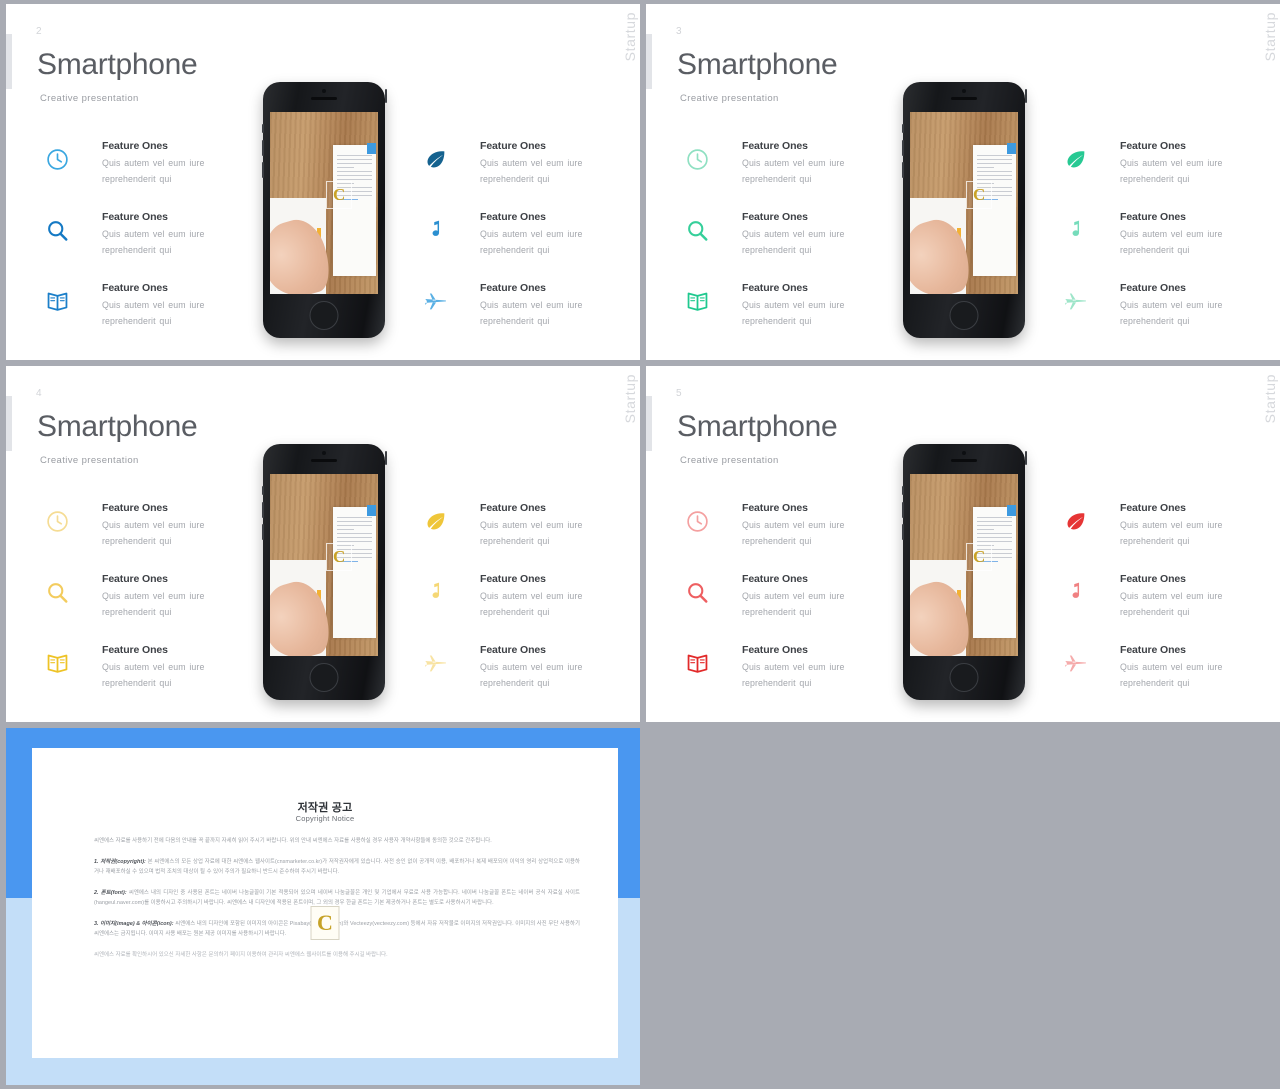 This screenshot has width=1280, height=1089. I want to click on slide-number: 3, so click(679, 31).